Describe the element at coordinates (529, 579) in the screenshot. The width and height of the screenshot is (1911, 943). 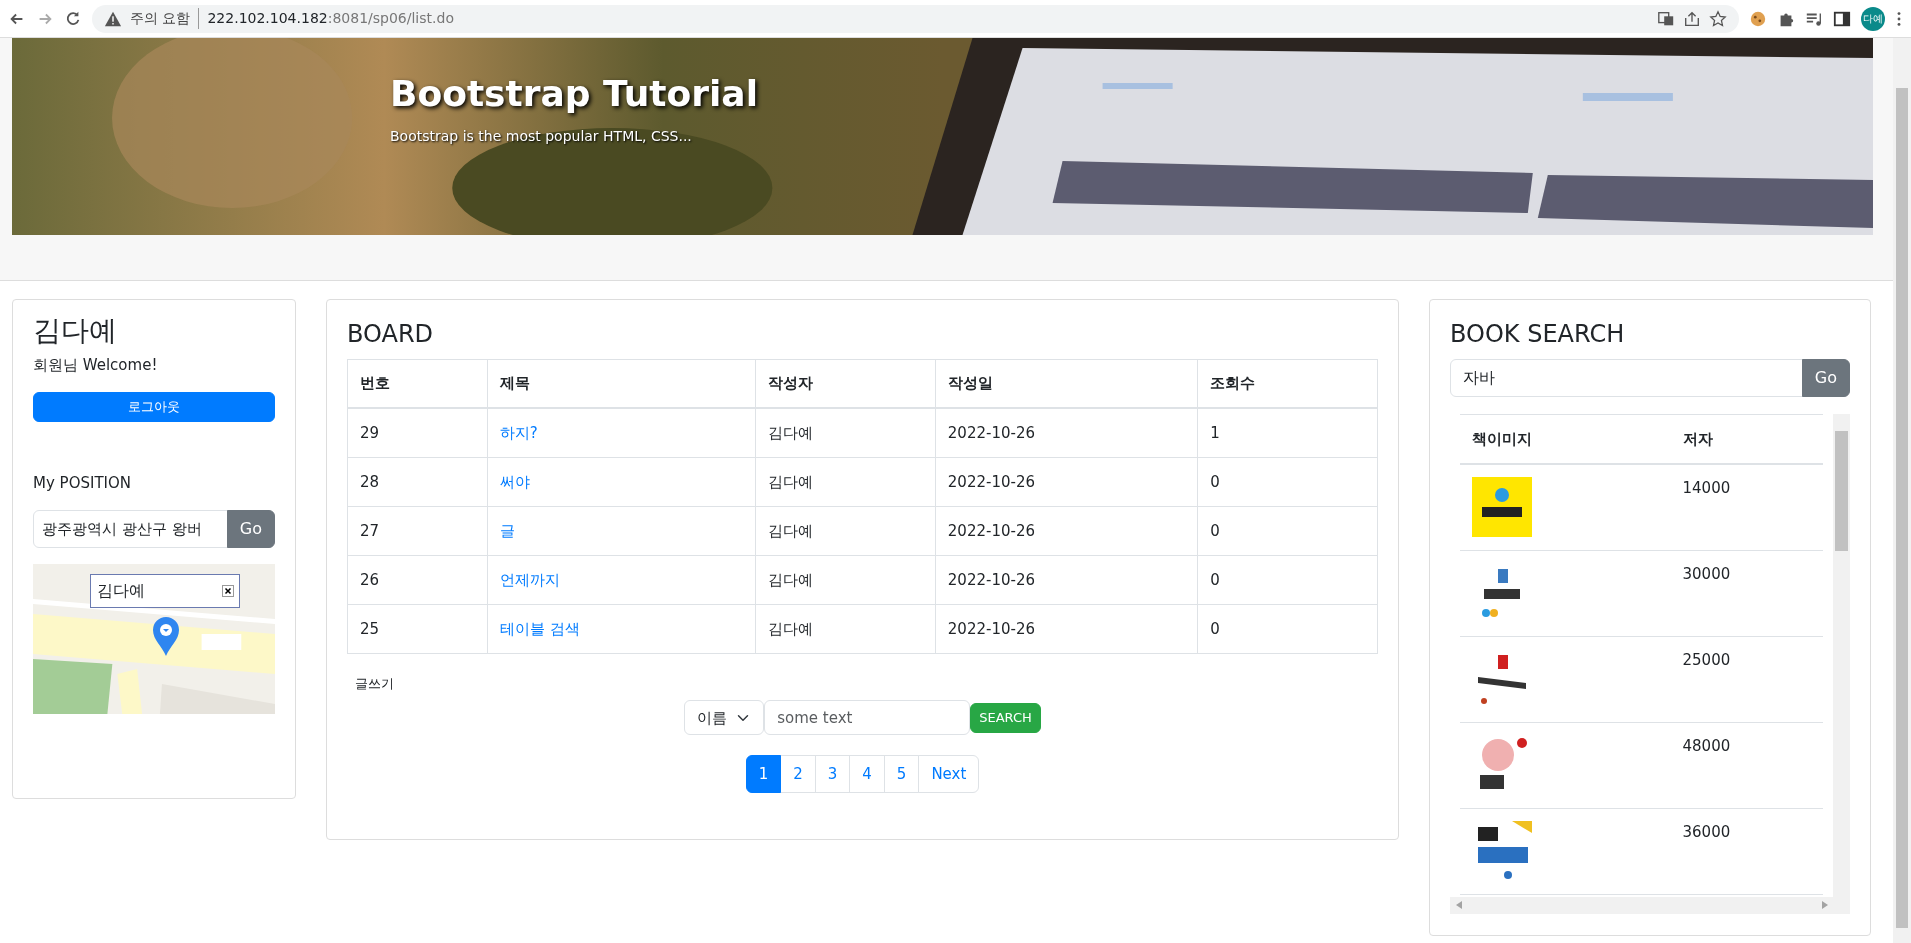
I see `post-title-link: 언제까지` at that location.